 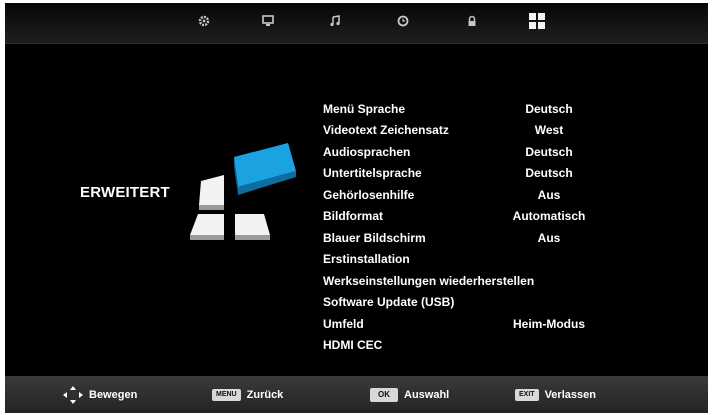 I want to click on monitor-icon, so click(x=268, y=21).